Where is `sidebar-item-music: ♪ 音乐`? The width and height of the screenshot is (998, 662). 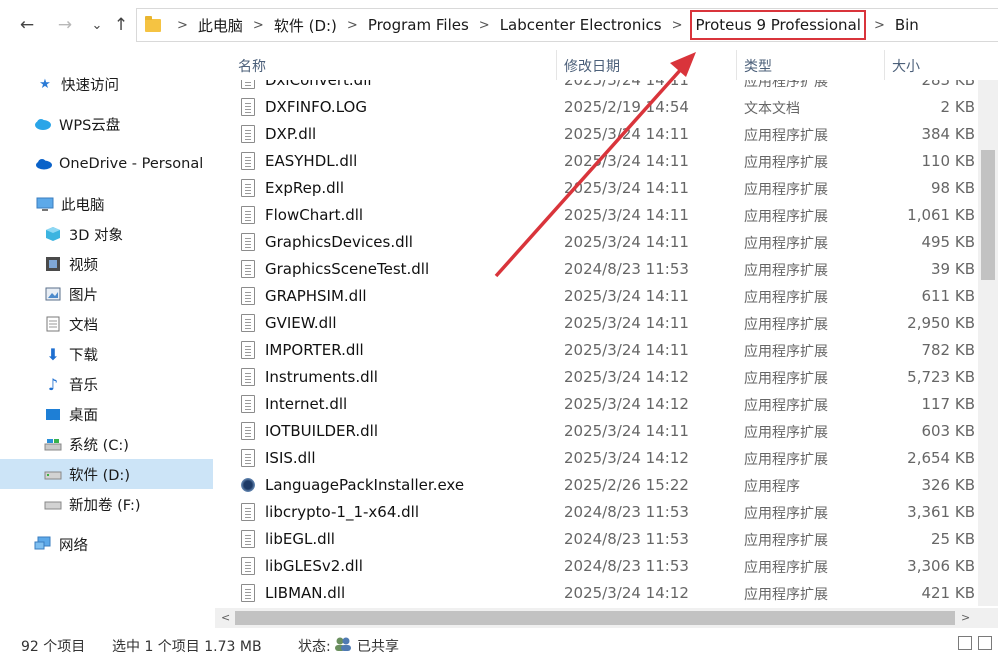 sidebar-item-music: ♪ 音乐 is located at coordinates (106, 384).